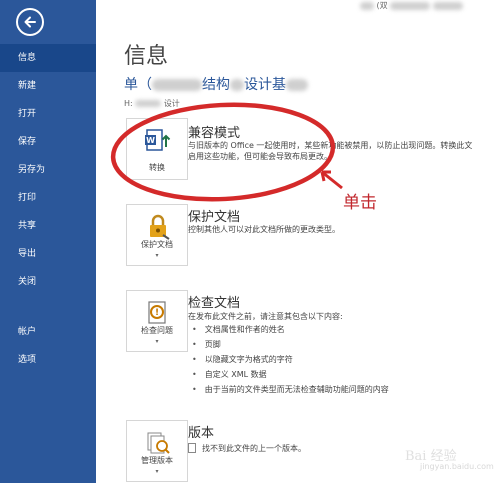 Image resolution: width=500 pixels, height=483 pixels. I want to click on lock-key-icon, so click(160, 227).